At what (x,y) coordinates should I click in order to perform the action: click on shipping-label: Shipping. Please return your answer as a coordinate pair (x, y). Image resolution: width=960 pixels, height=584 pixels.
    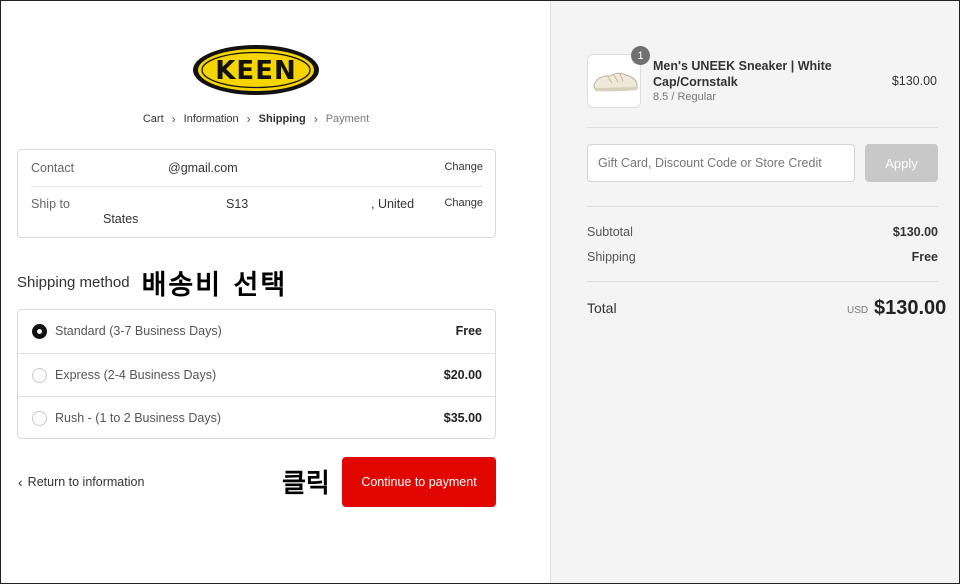
    Looking at the image, I should click on (611, 257).